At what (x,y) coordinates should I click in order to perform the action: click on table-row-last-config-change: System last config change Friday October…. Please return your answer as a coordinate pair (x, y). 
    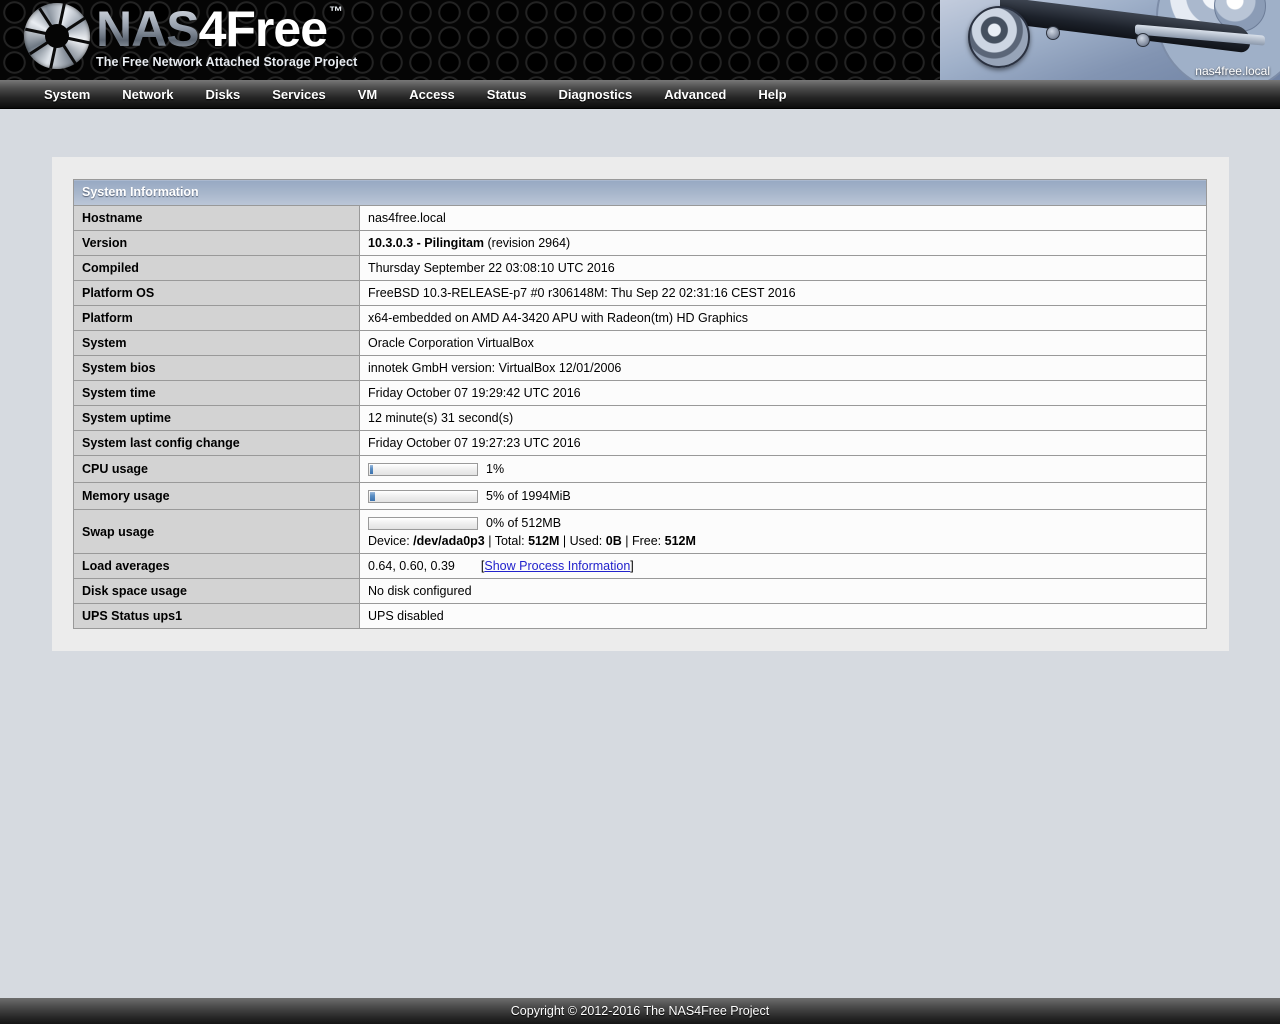
    Looking at the image, I should click on (640, 443).